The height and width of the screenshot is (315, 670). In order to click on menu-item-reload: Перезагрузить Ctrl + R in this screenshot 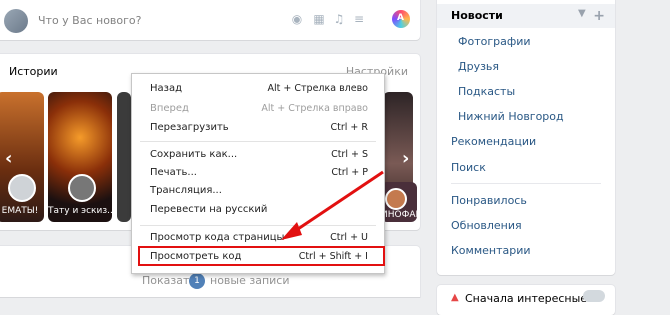, I will do `click(258, 128)`.